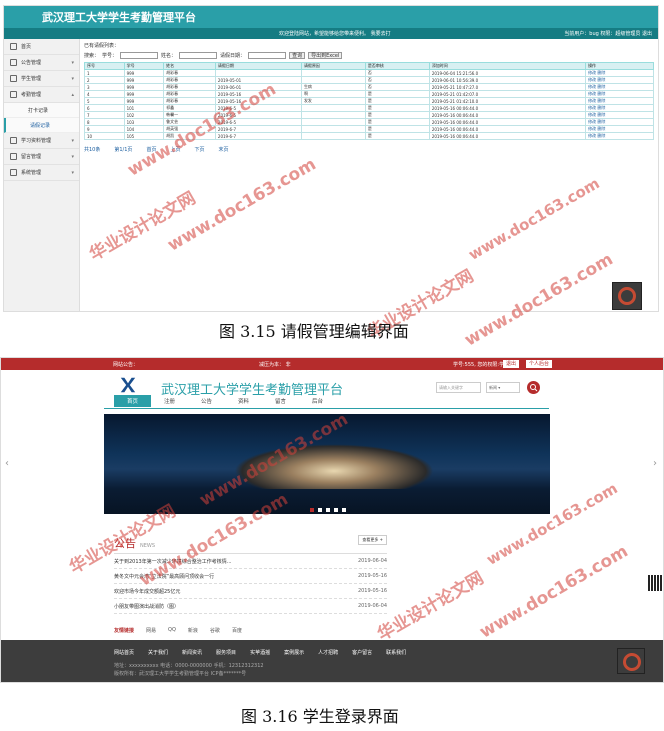  Describe the element at coordinates (151, 630) in the screenshot. I see `link-item: 网易` at that location.